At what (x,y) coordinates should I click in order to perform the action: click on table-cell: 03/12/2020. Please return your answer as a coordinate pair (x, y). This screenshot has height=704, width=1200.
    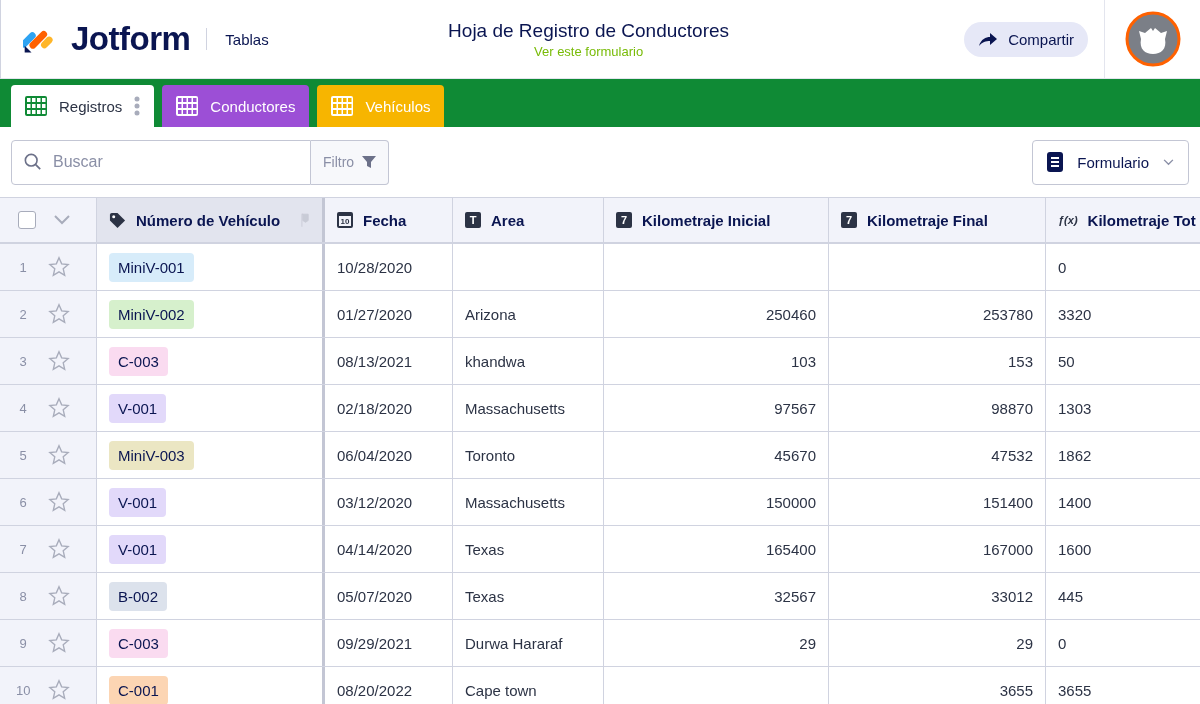
    Looking at the image, I should click on (375, 502).